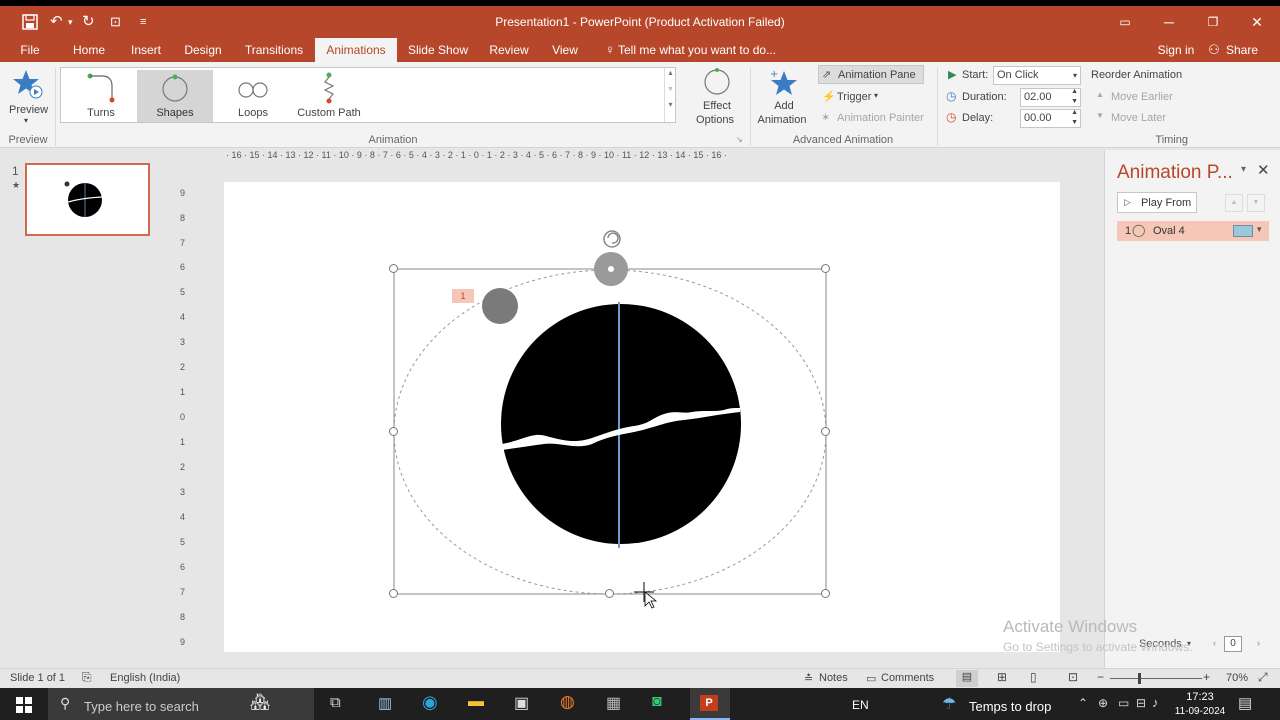 The width and height of the screenshot is (1280, 720). What do you see at coordinates (89, 50) in the screenshot?
I see `tab-home: Home` at bounding box center [89, 50].